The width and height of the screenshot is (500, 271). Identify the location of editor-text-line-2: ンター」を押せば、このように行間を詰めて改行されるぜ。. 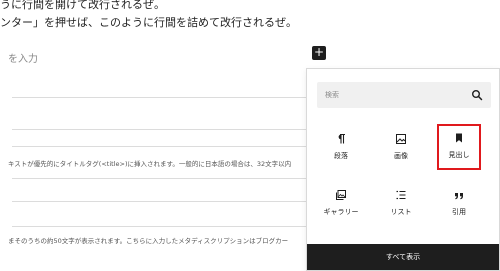
(148, 22).